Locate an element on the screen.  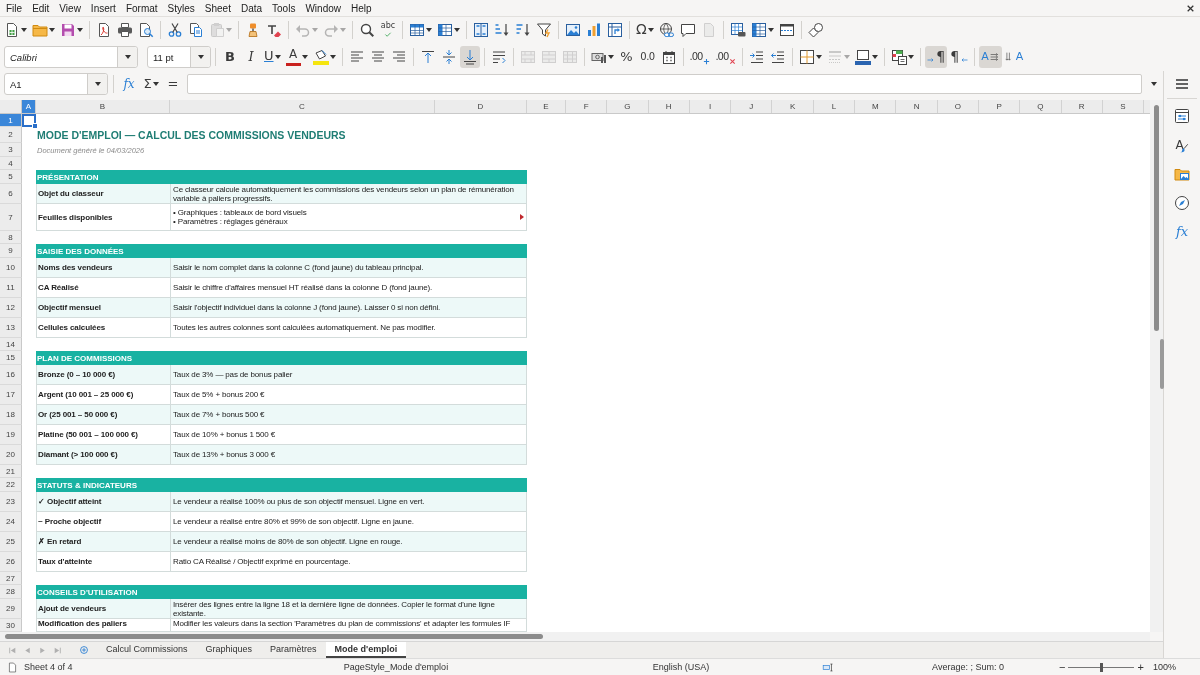
formula-button: = is located at coordinates (173, 84).